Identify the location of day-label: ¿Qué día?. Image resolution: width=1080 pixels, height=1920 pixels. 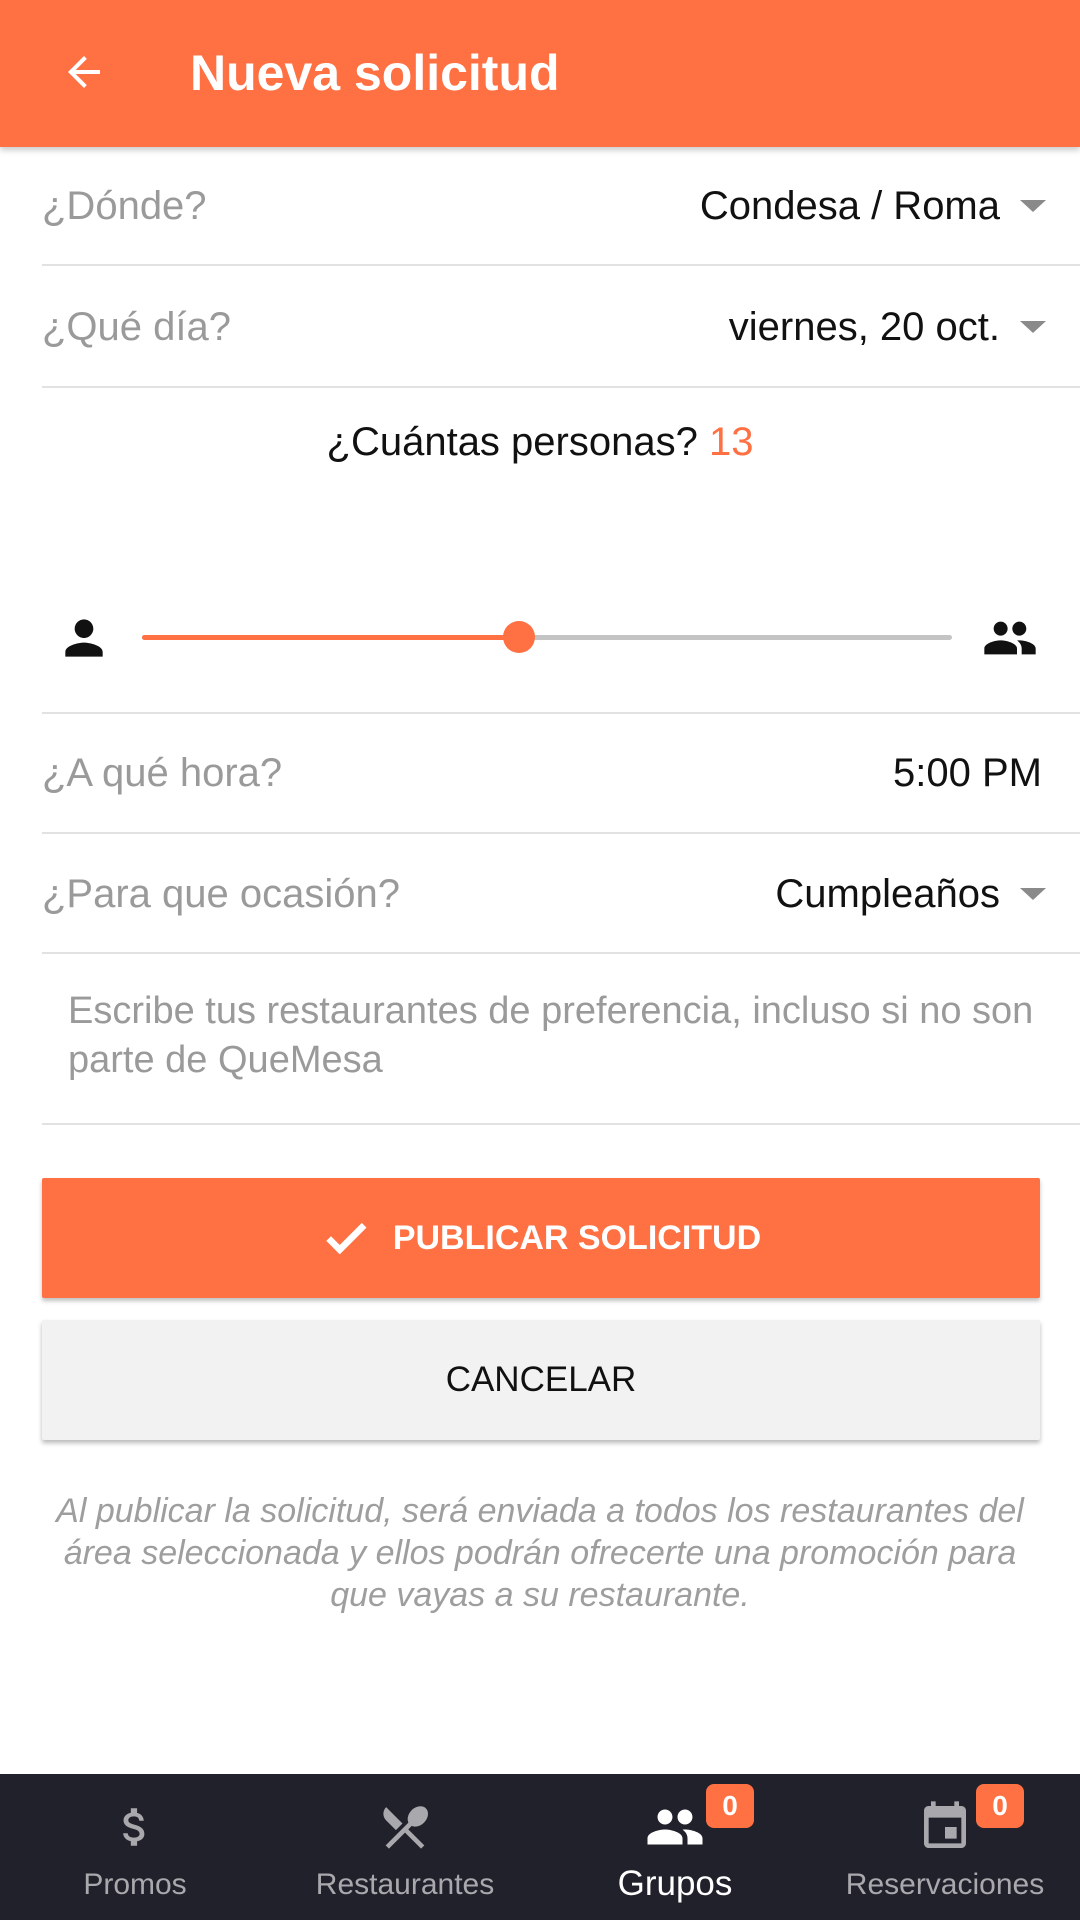
(137, 326).